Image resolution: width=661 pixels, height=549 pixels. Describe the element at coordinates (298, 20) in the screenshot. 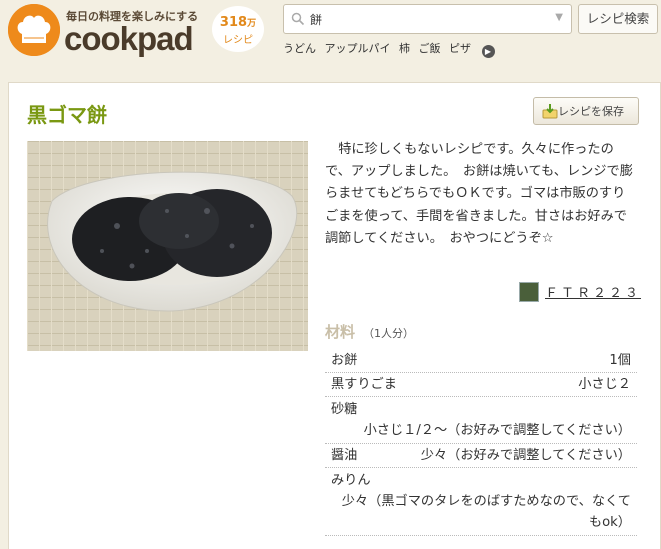

I see `search-icon` at that location.